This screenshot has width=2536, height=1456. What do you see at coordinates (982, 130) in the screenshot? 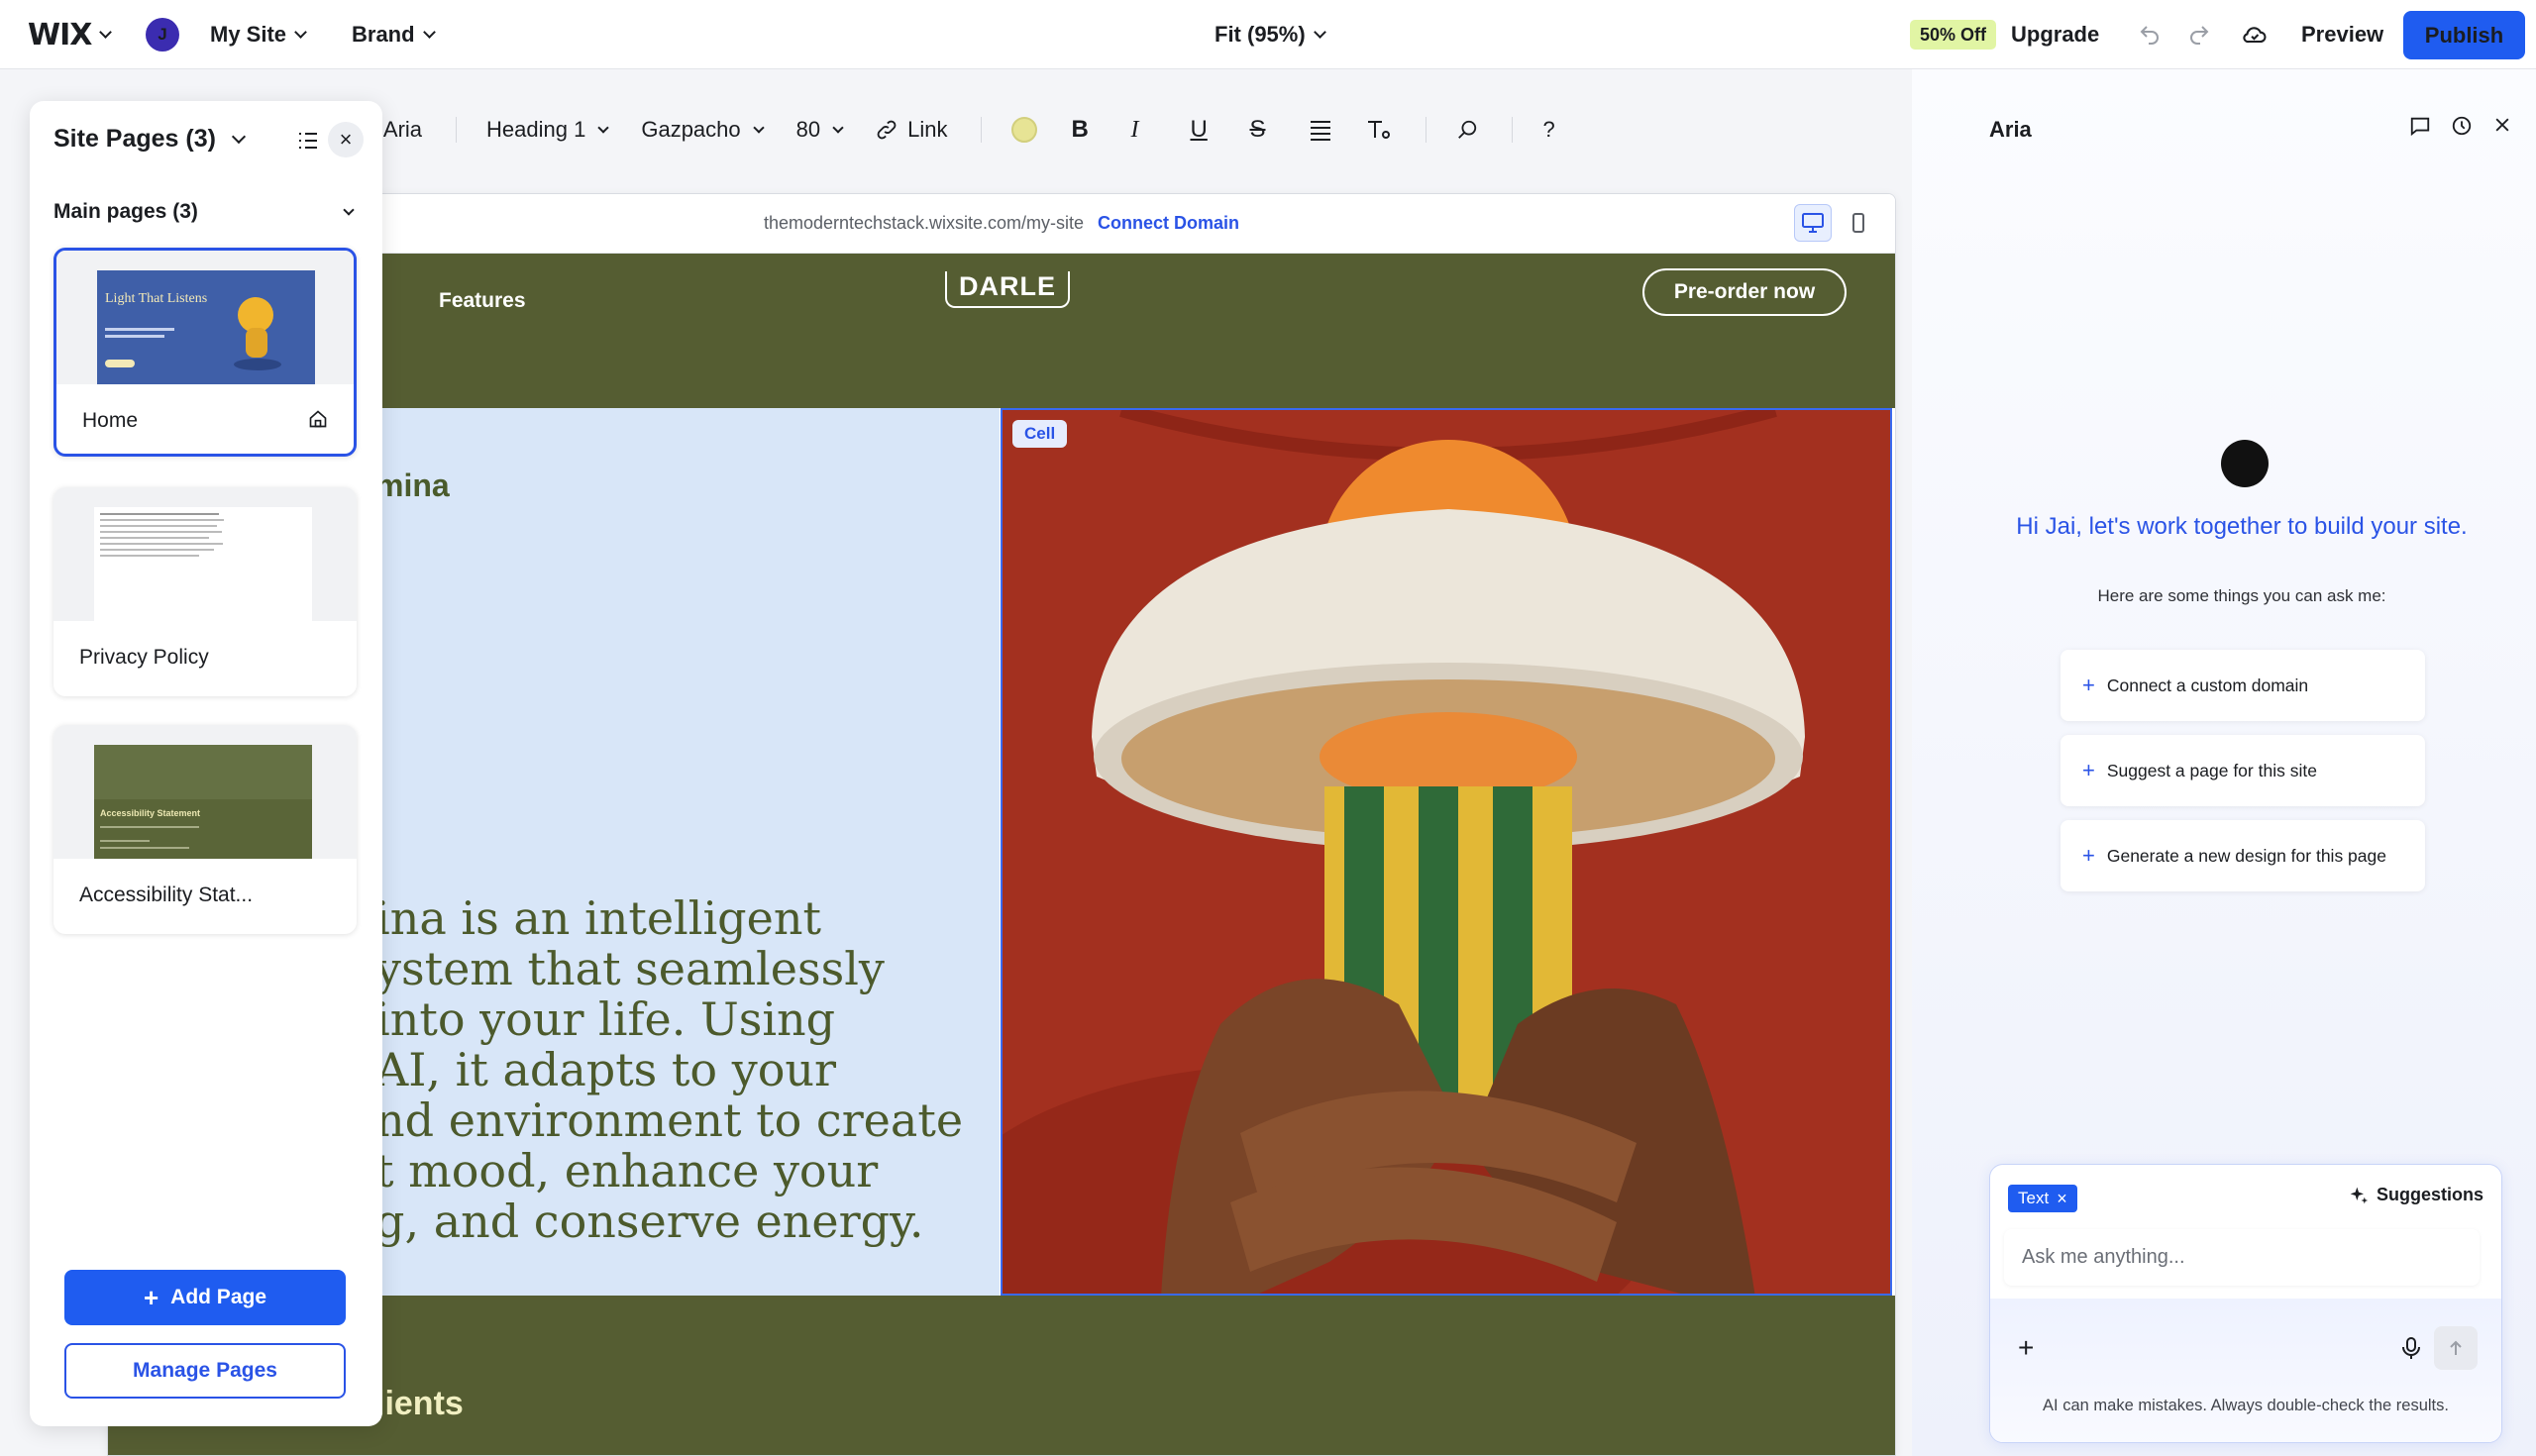
I see `divider` at bounding box center [982, 130].